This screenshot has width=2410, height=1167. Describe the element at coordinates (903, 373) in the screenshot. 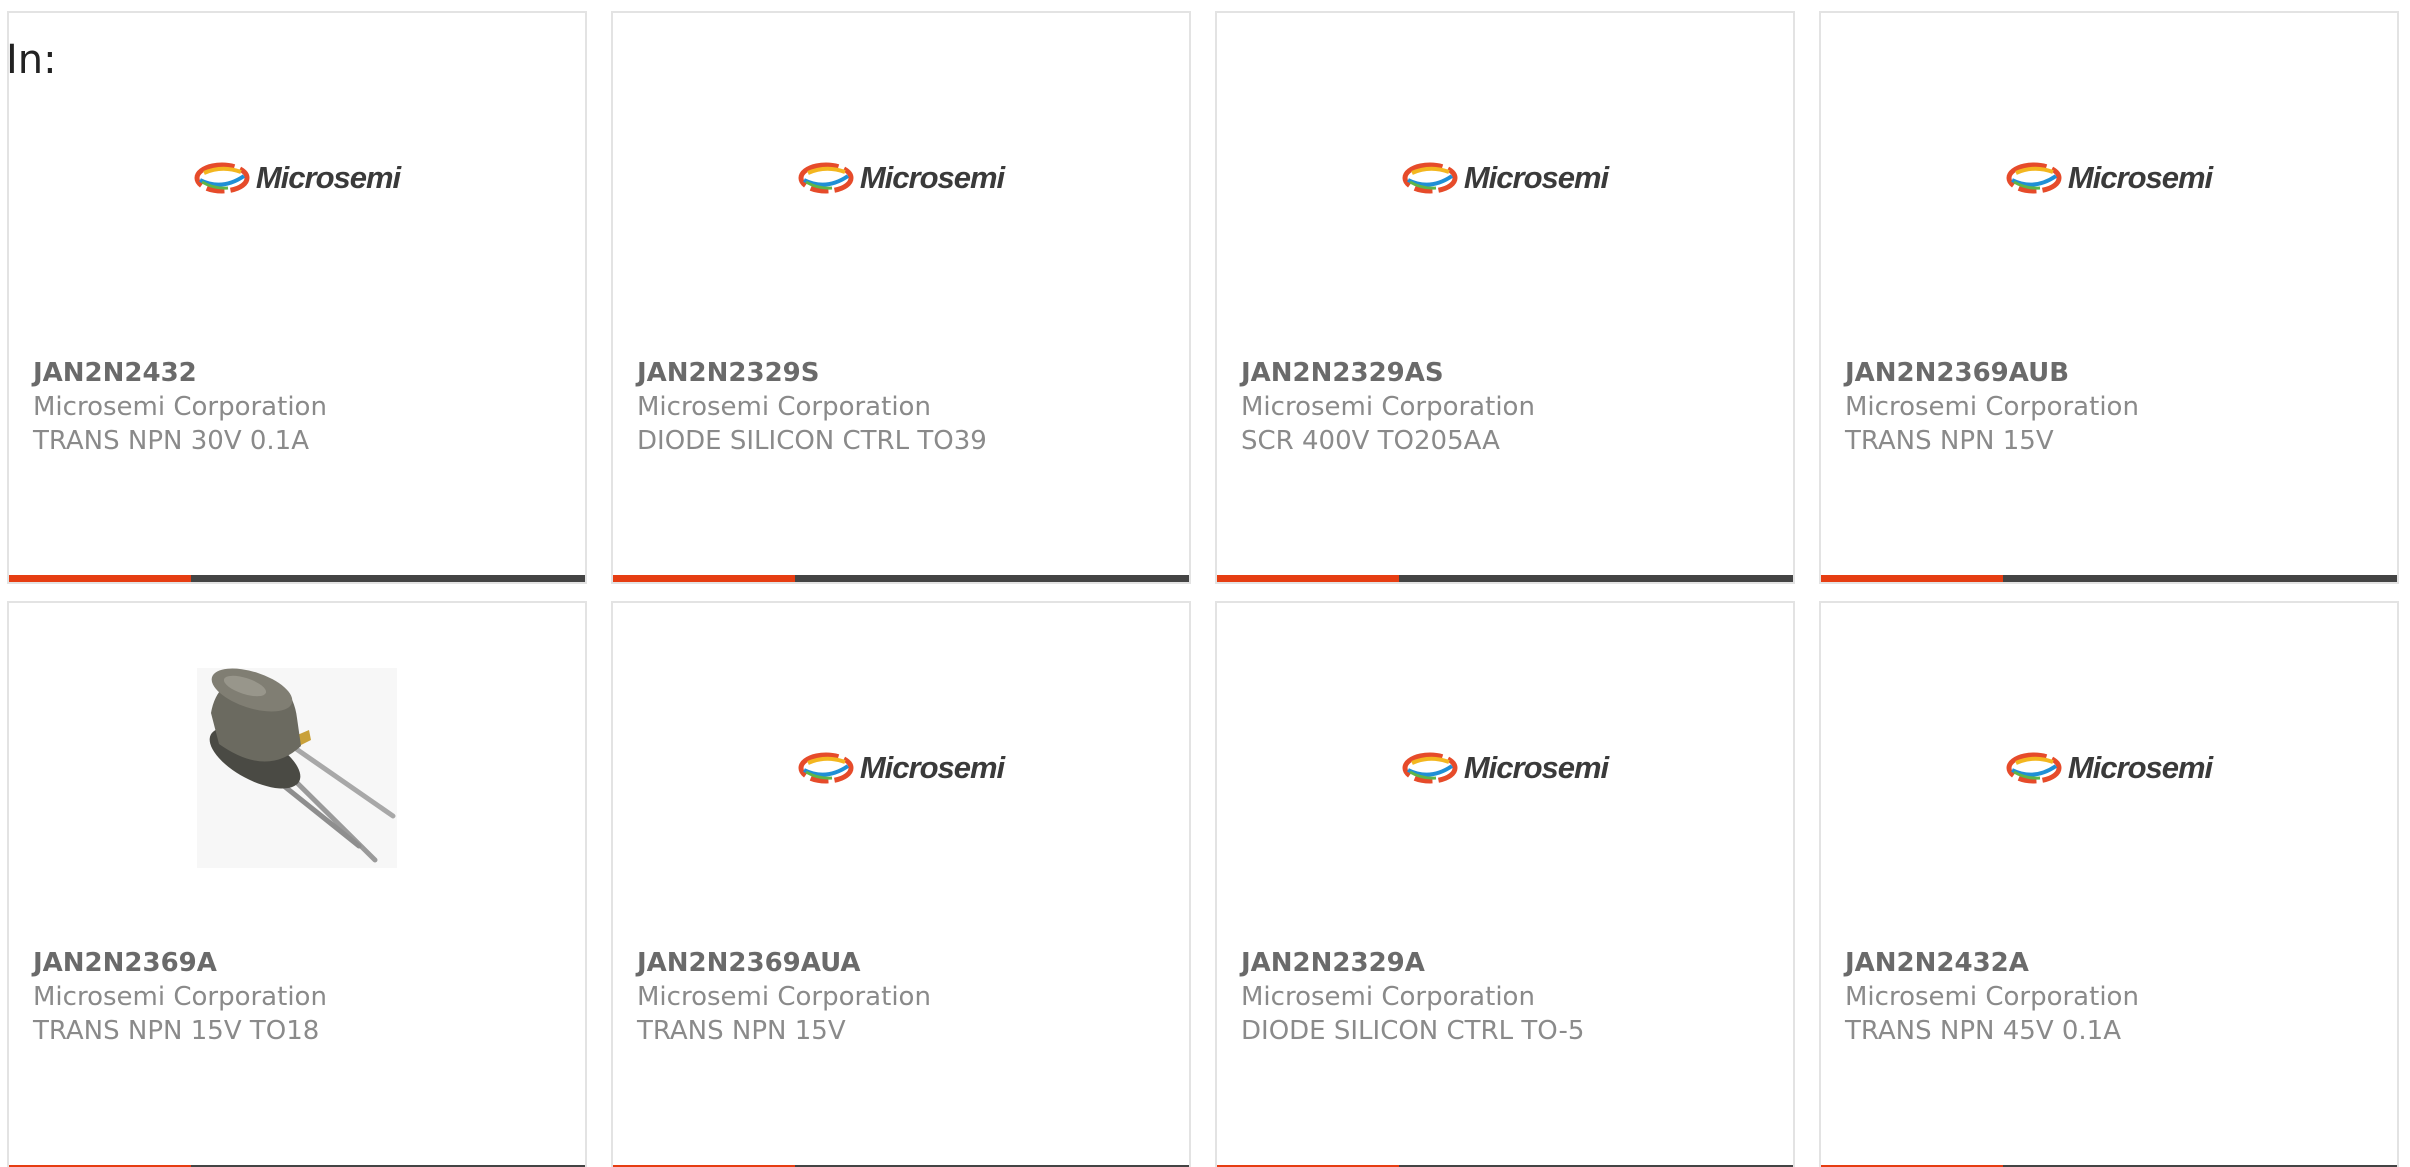

I see `part-number: JAN2N2329S` at that location.